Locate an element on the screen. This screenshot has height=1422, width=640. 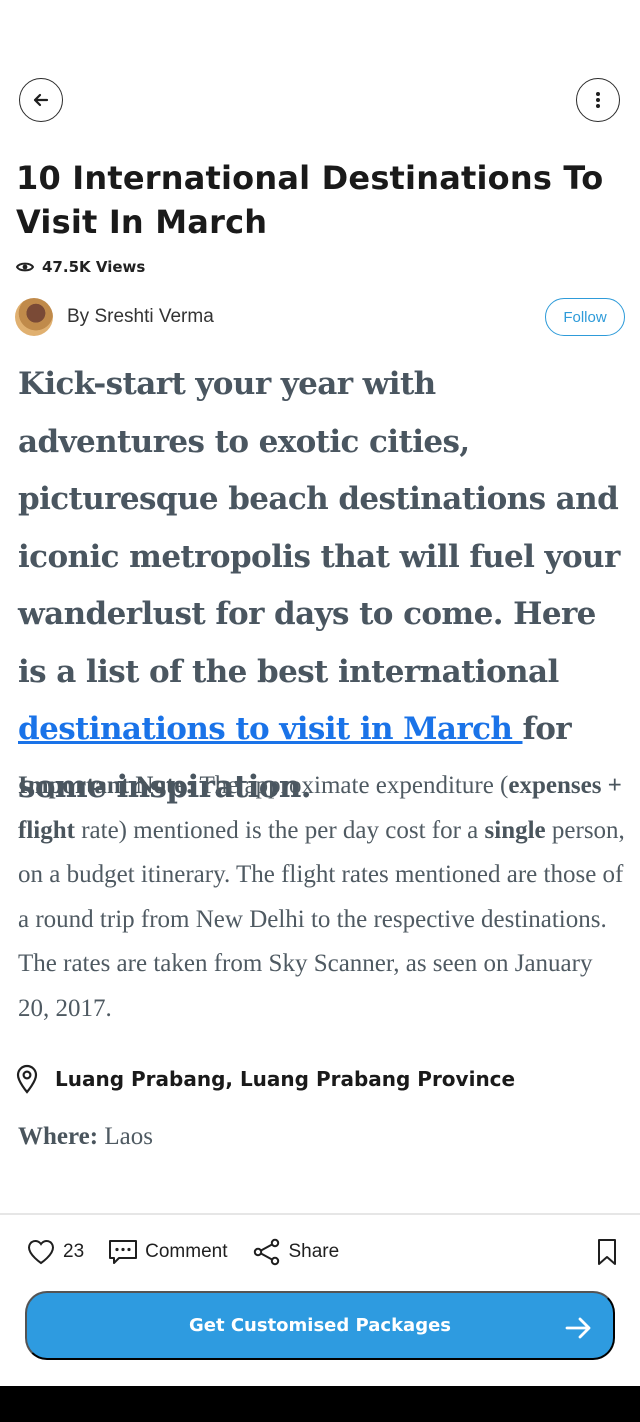
where-value: Laos is located at coordinates (125, 1136).